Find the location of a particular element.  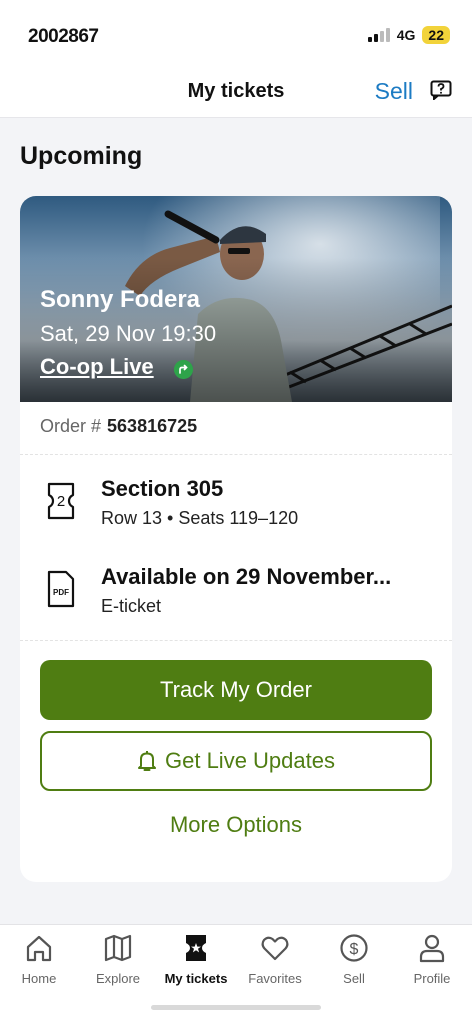

order-label: Order # is located at coordinates (71, 426).